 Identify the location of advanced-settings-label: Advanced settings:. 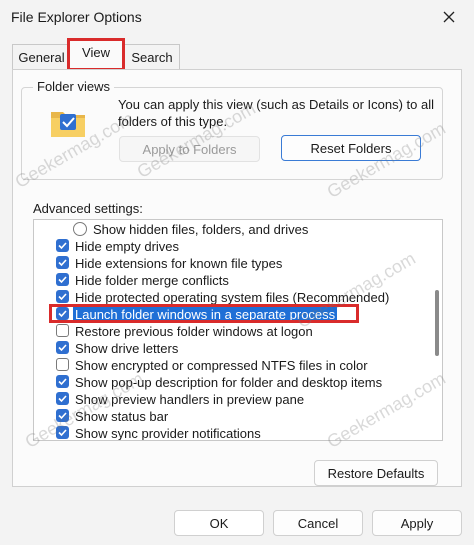
(88, 208).